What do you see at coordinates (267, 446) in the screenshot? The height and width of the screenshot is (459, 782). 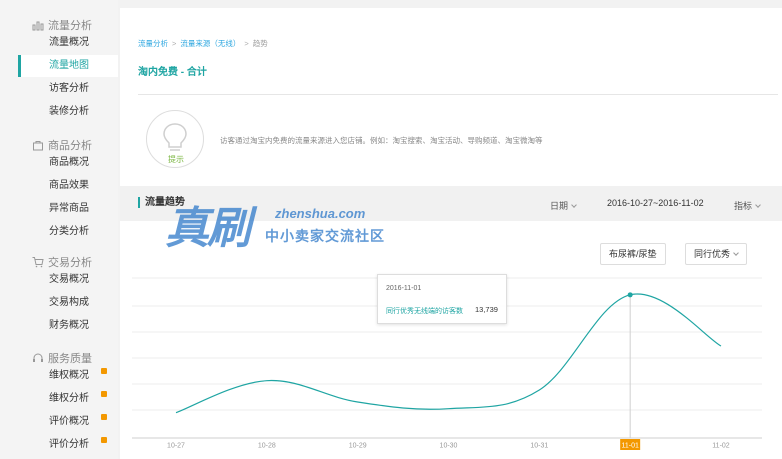 I see `x-tick-label: 10-28` at bounding box center [267, 446].